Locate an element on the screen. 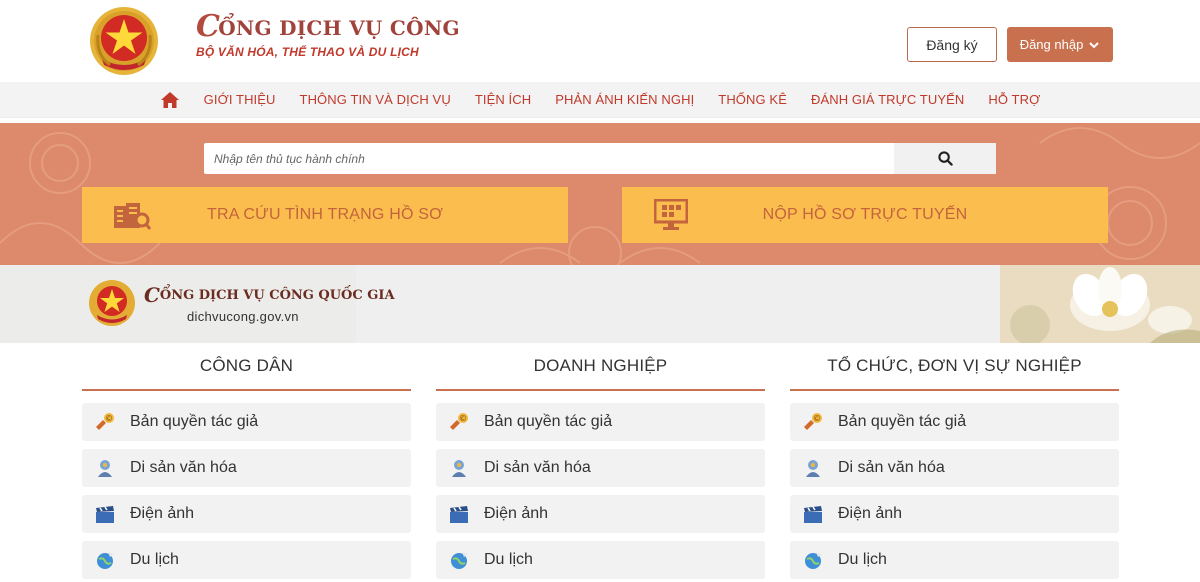  site-subtitle: BỘ VĂN HÓA, THỂ THAO VÀ DU LỊCH is located at coordinates (307, 52).